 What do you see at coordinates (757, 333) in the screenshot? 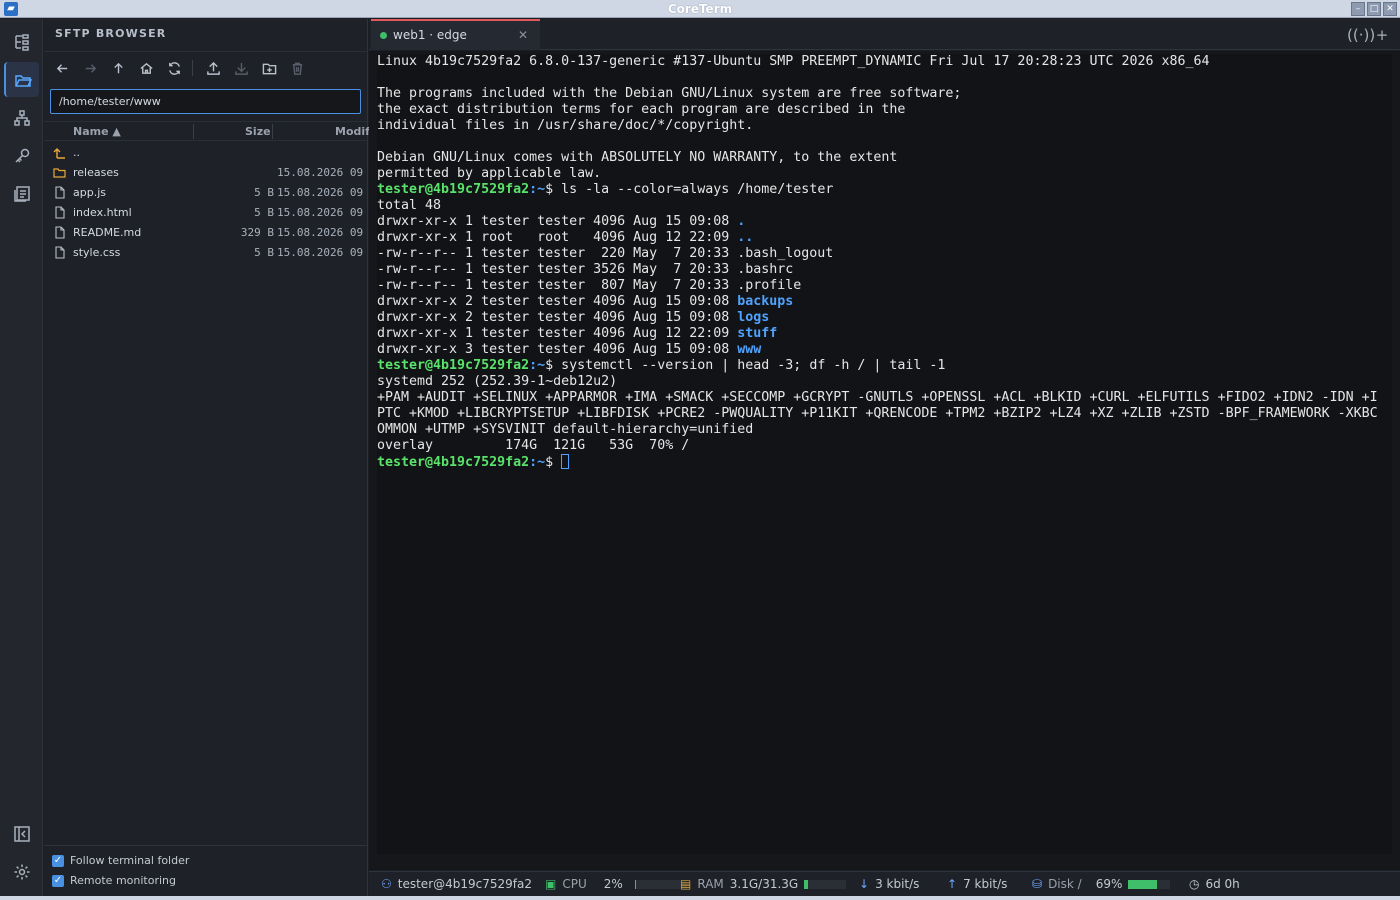
I see `directory-name: stuff` at bounding box center [757, 333].